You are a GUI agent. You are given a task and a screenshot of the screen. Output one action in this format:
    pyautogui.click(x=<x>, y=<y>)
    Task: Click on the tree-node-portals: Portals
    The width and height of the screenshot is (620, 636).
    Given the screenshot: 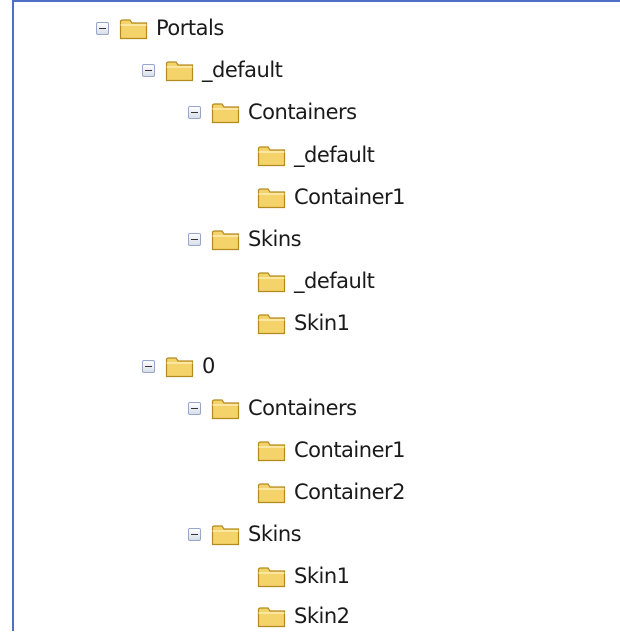 What is the action you would take?
    pyautogui.click(x=160, y=28)
    